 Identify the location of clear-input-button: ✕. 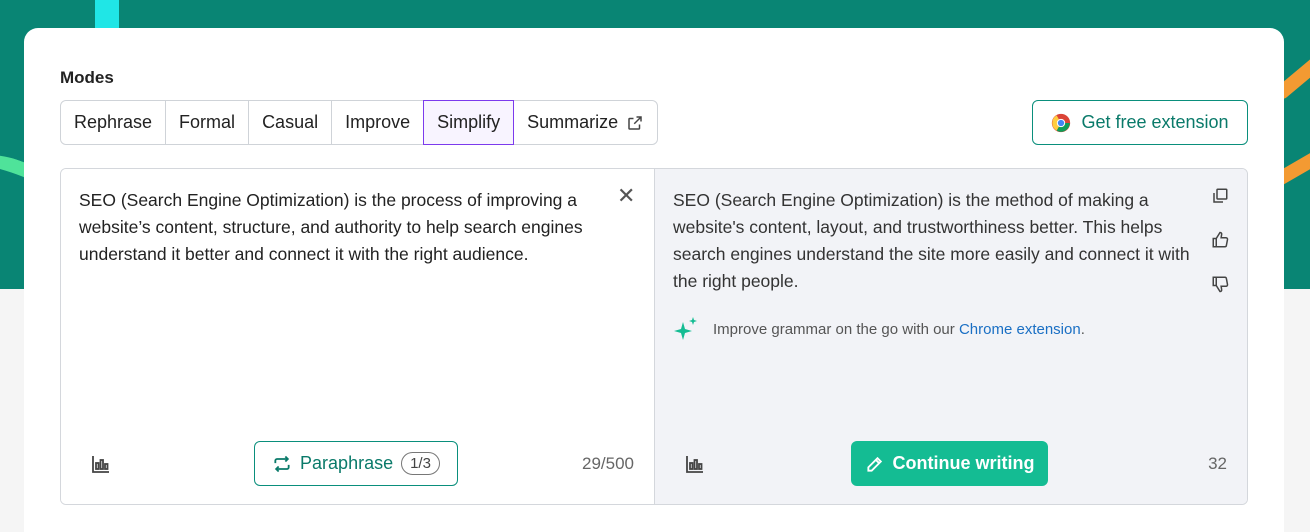
(626, 196).